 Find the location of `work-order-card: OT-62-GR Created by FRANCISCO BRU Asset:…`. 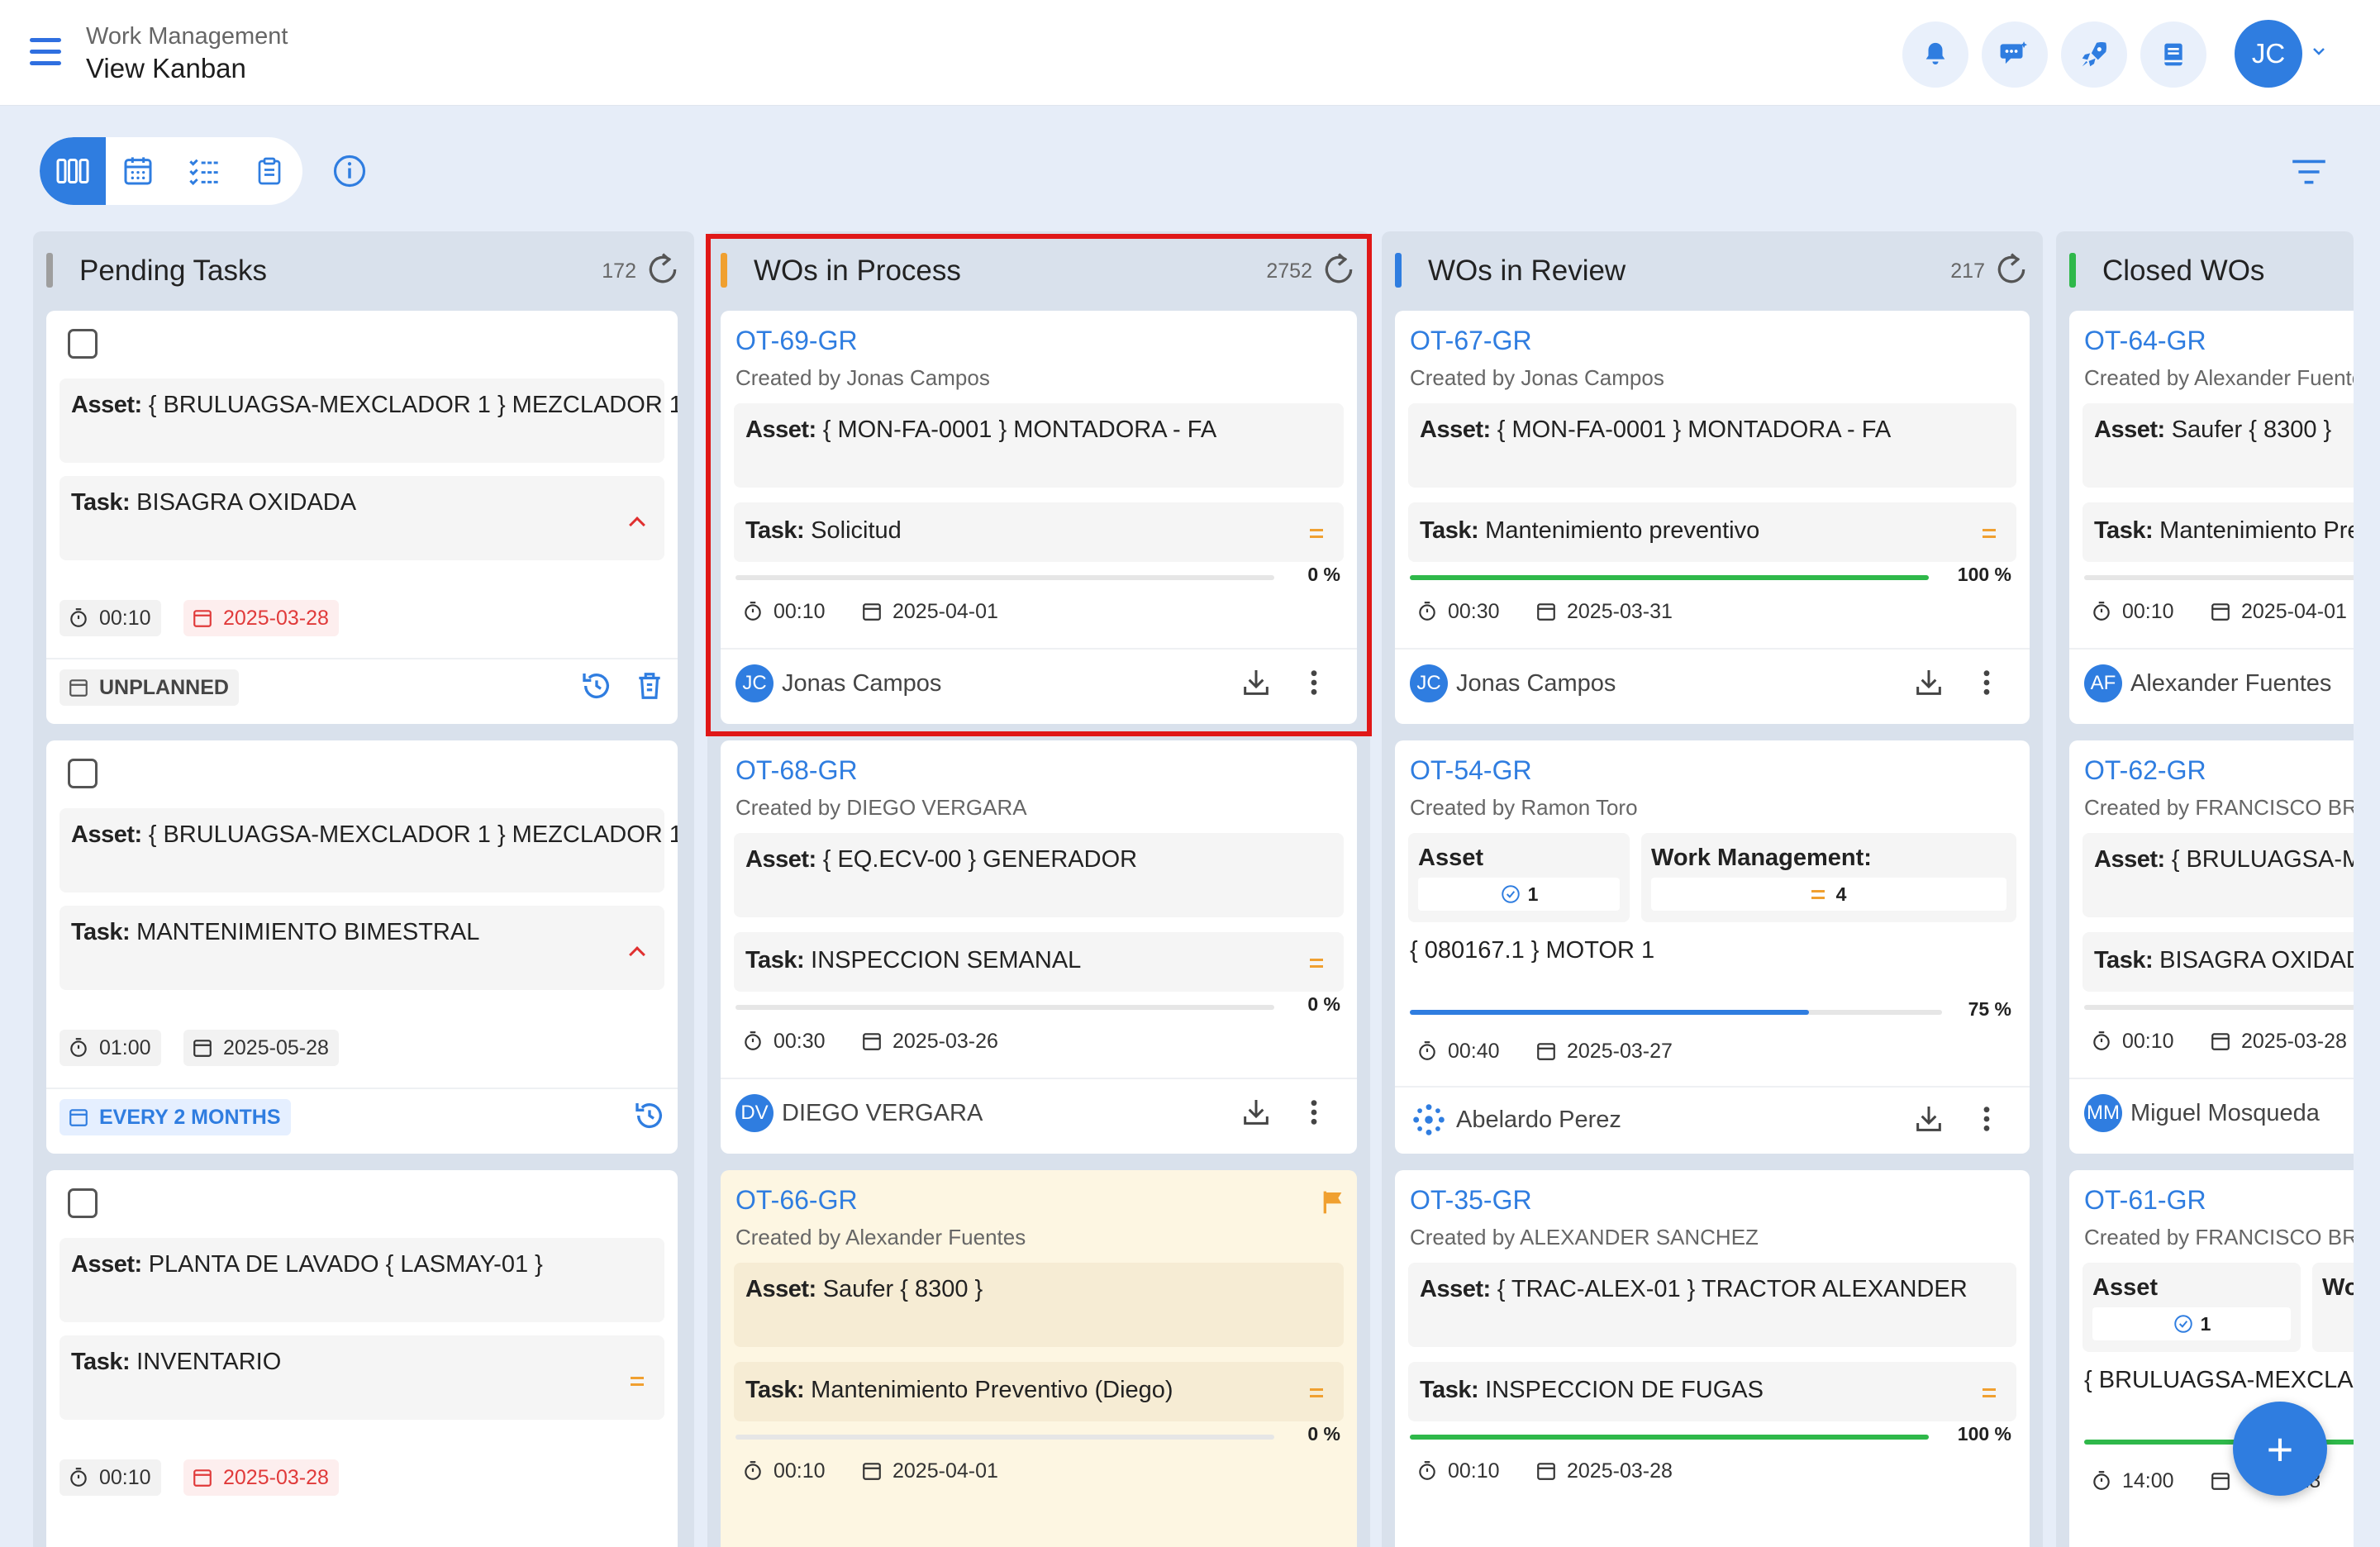

work-order-card: OT-62-GR Created by FRANCISCO BRU Asset:… is located at coordinates (2211, 947).